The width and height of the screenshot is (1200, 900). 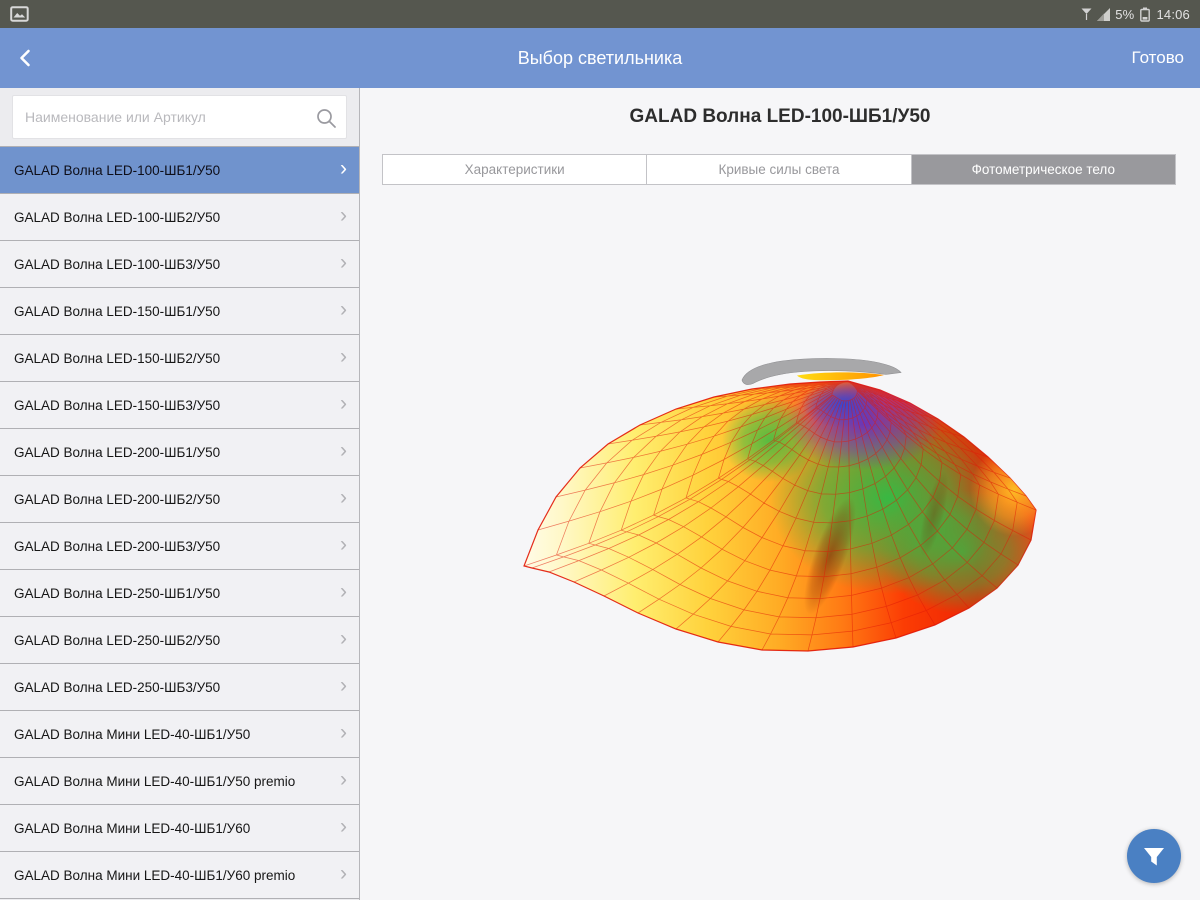 I want to click on item-label: GALAD Волна LED-100-ШБ3/У50, so click(x=117, y=264).